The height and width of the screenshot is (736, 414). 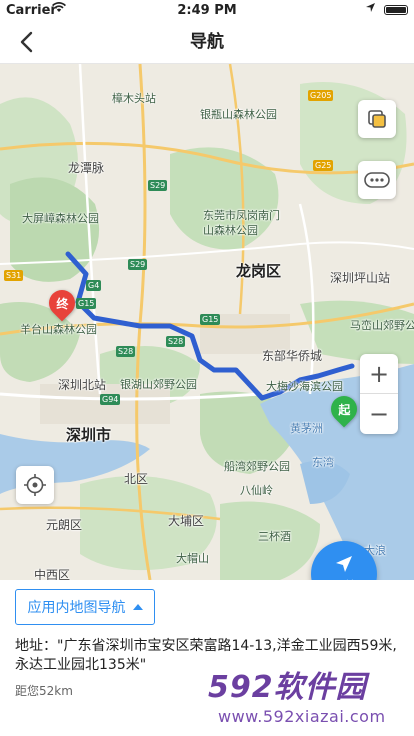 What do you see at coordinates (304, 386) in the screenshot?
I see `map-label: 大梅沙海滨公园` at bounding box center [304, 386].